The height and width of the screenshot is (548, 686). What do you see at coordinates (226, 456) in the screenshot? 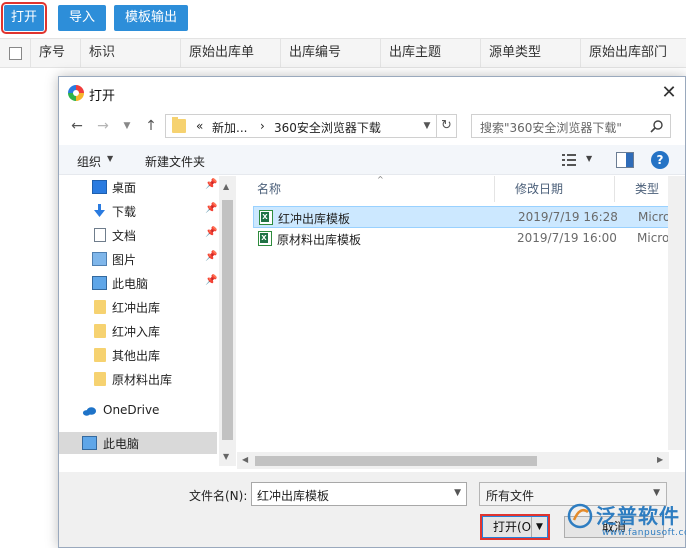
I see `scroll-down-icon: ▼` at bounding box center [226, 456].